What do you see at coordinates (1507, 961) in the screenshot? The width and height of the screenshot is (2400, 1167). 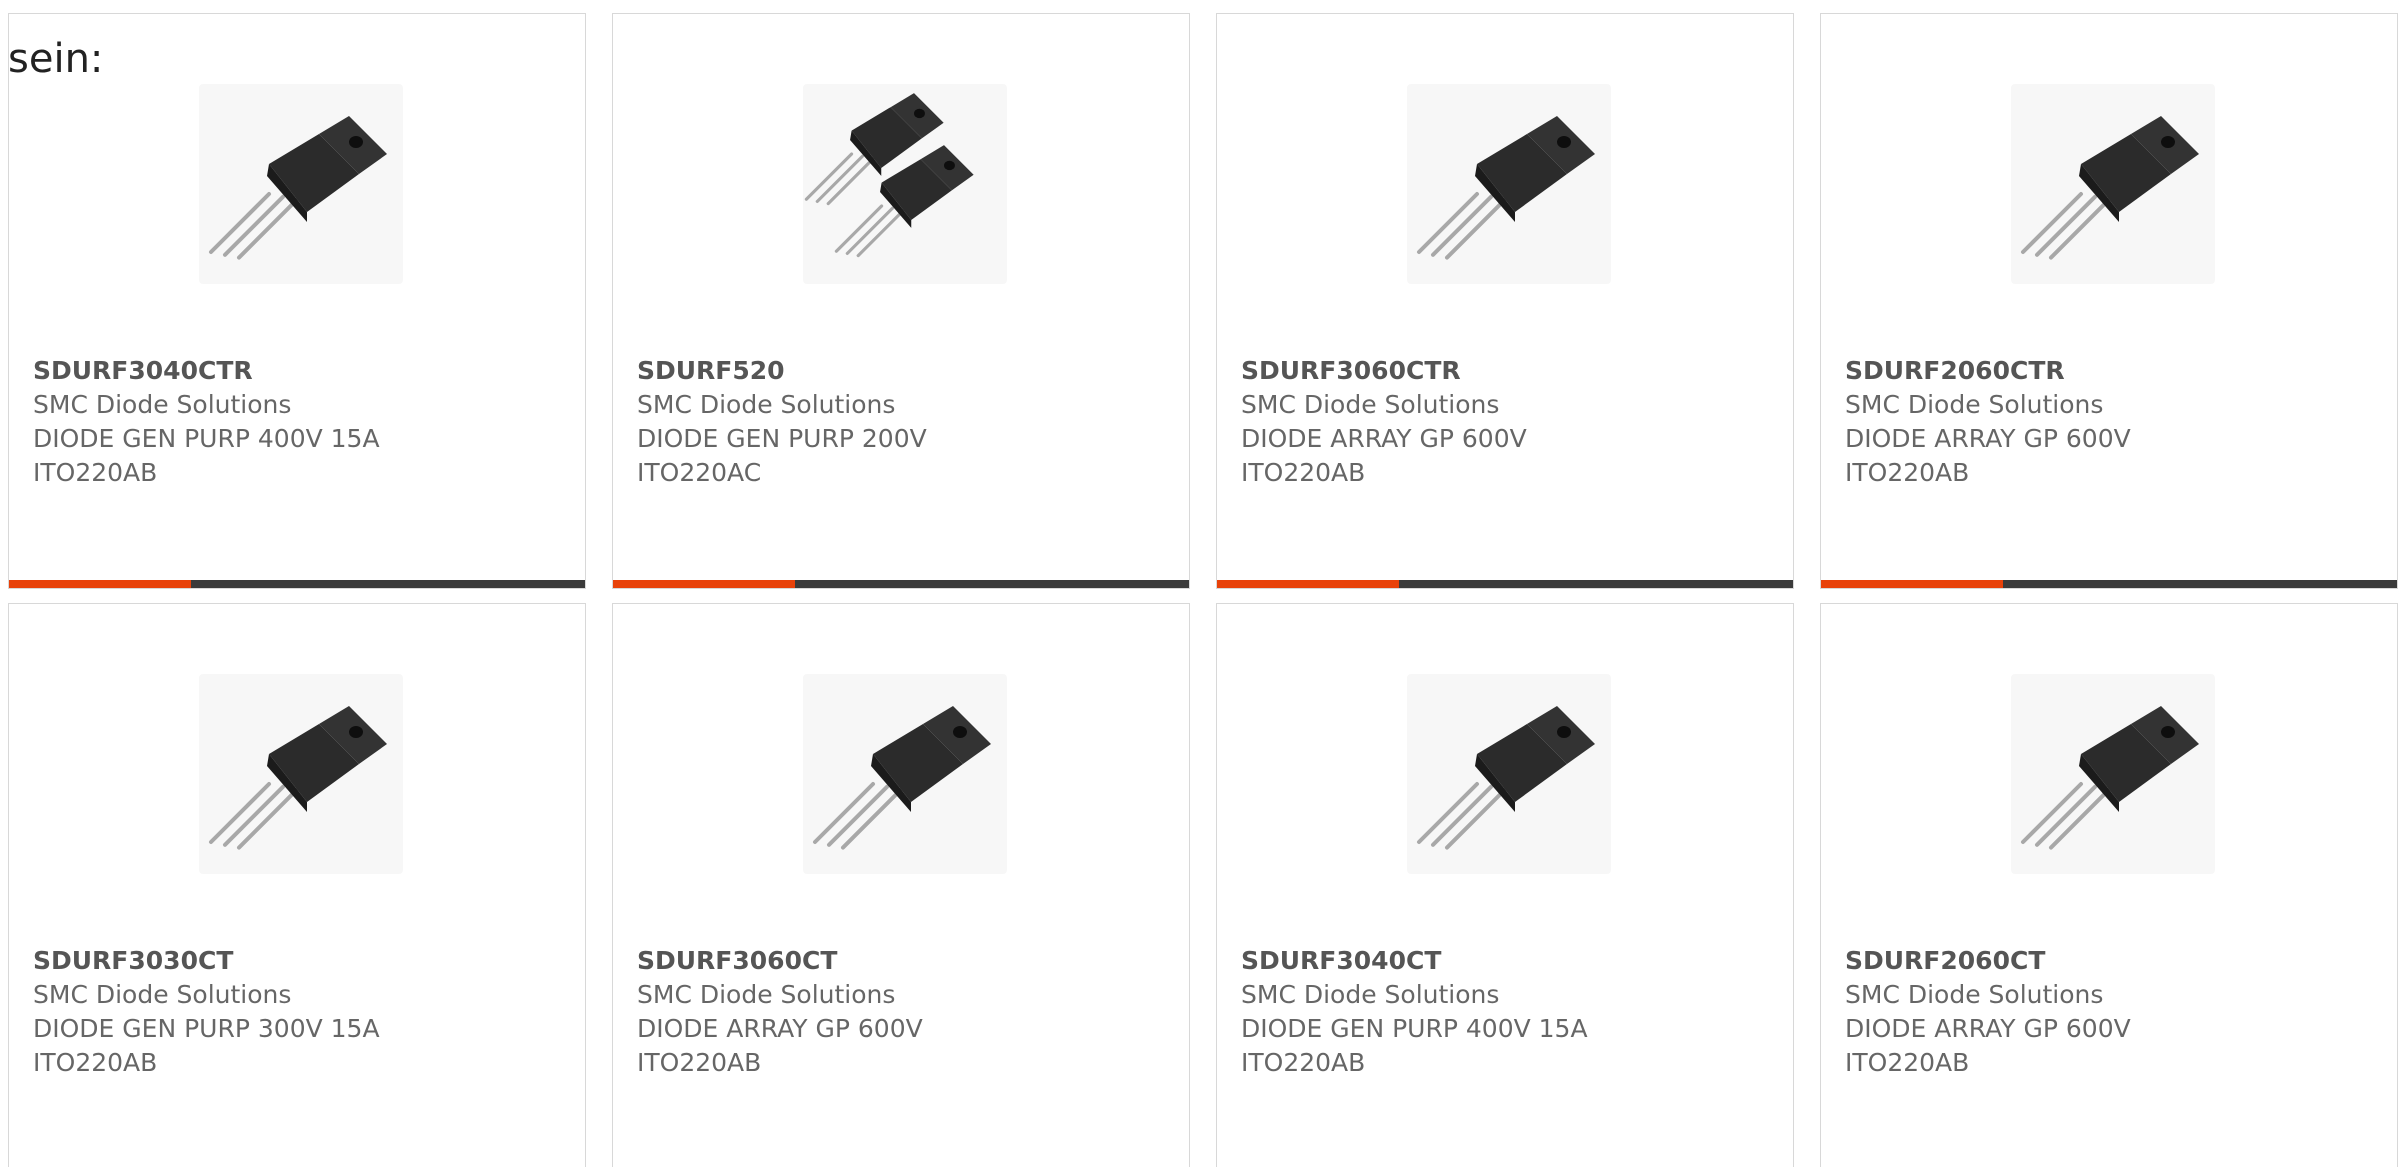 I see `part-number: SDURF3040CT` at bounding box center [1507, 961].